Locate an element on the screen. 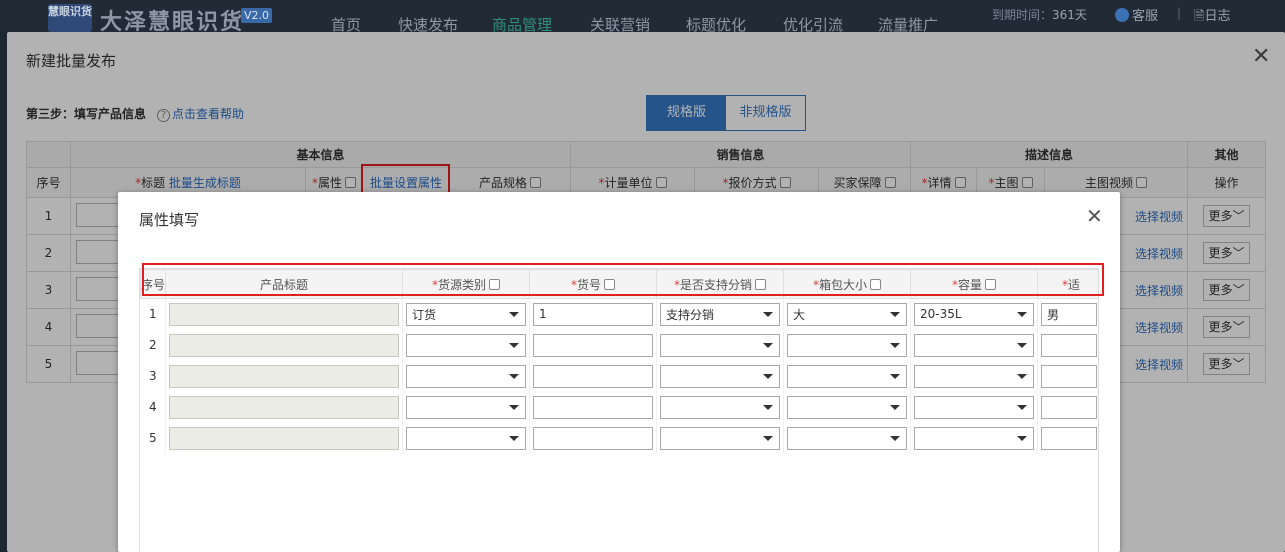 Image resolution: width=1285 pixels, height=552 pixels. col-guarantee-label: 买家保障 is located at coordinates (857, 183).